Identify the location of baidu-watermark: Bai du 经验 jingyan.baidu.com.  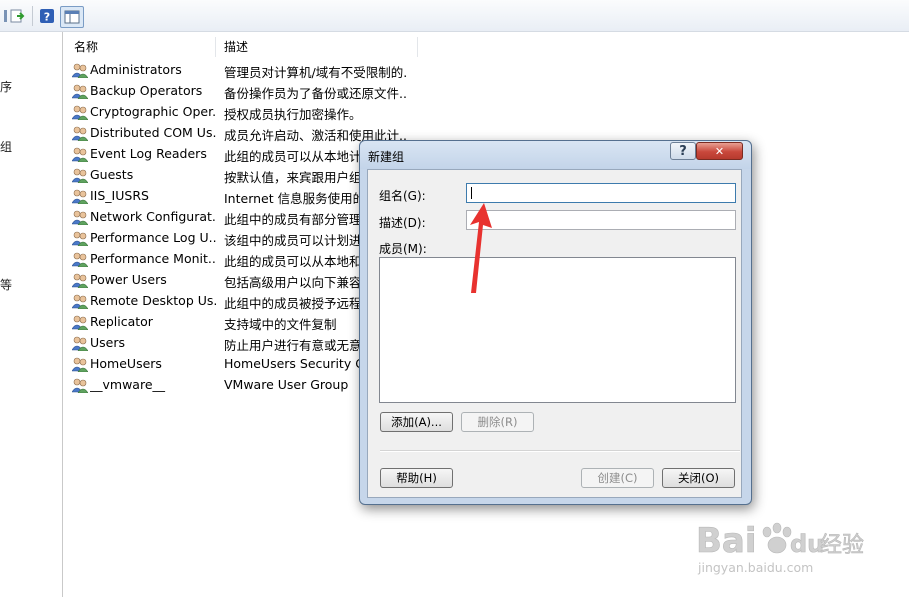
(786, 547).